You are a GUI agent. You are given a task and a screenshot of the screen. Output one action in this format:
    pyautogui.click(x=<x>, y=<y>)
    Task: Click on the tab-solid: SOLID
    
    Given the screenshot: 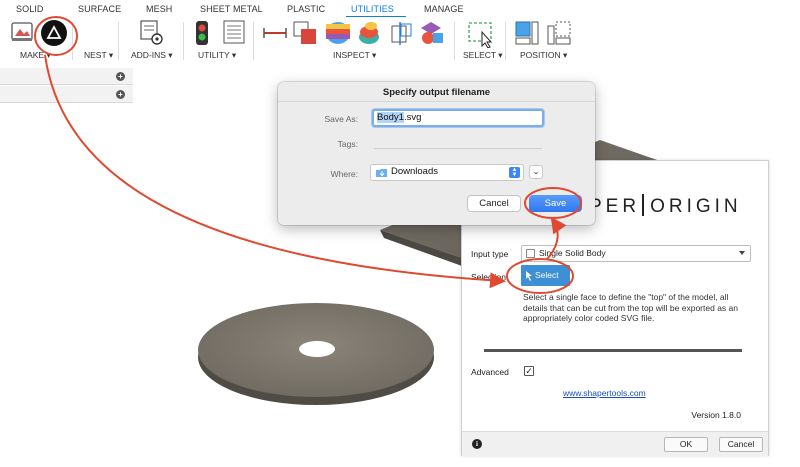 What is the action you would take?
    pyautogui.click(x=30, y=9)
    